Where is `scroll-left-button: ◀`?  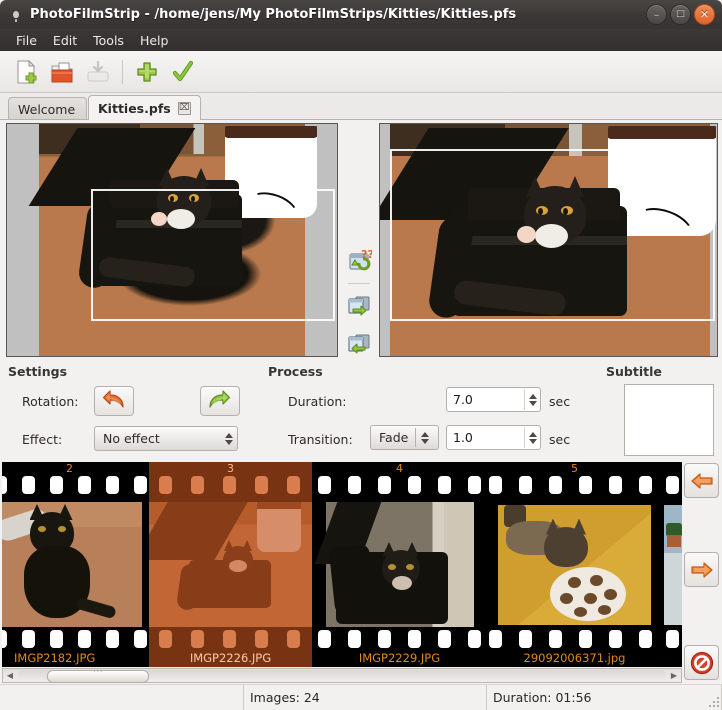 scroll-left-button: ◀ is located at coordinates (10, 675).